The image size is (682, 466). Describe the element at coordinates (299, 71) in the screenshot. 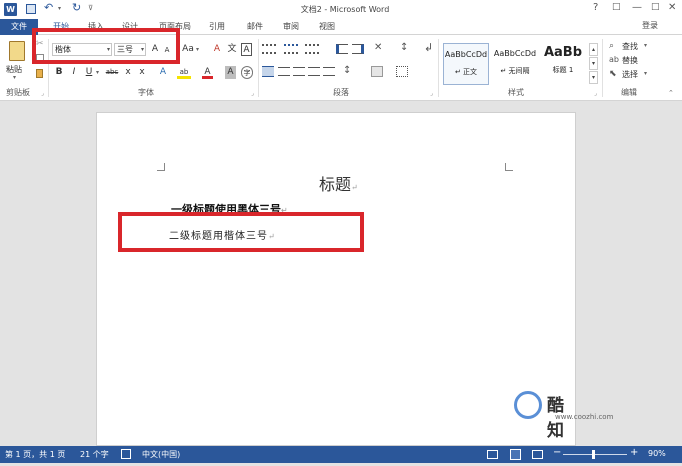

I see `align-right-icon` at that location.